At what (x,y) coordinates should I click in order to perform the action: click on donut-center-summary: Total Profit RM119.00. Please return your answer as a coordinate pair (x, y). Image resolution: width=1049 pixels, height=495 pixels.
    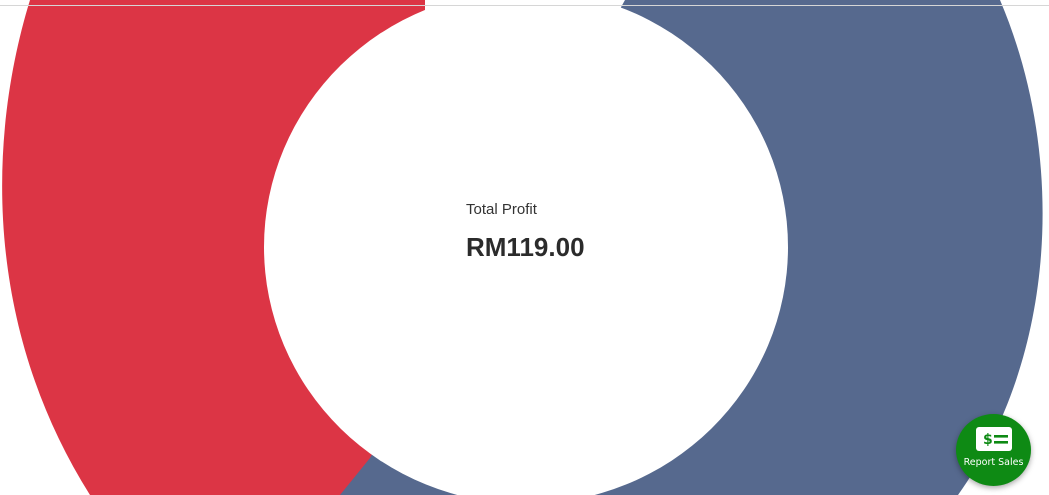
    Looking at the image, I should click on (525, 231).